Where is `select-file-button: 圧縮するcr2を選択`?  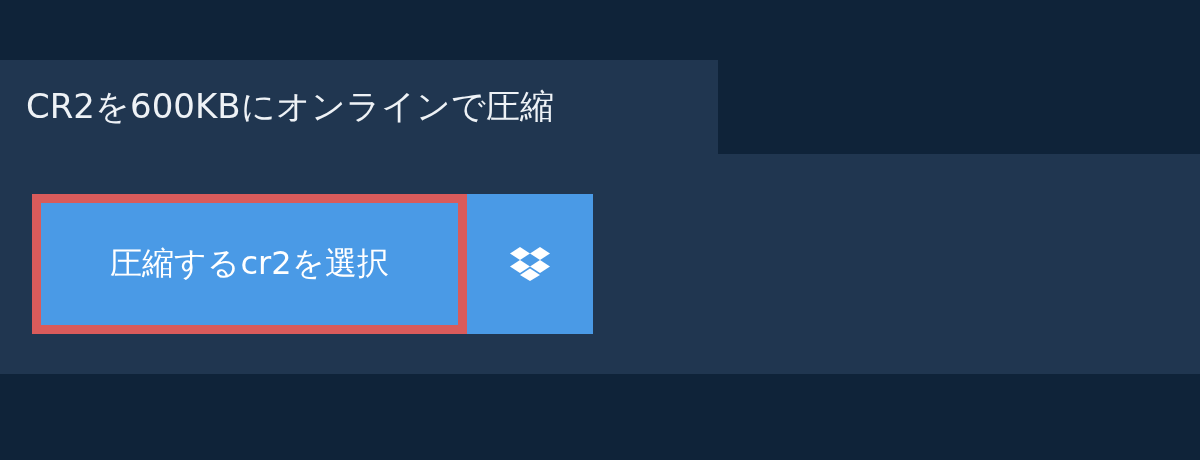
select-file-button: 圧縮するcr2を選択 is located at coordinates (249, 264).